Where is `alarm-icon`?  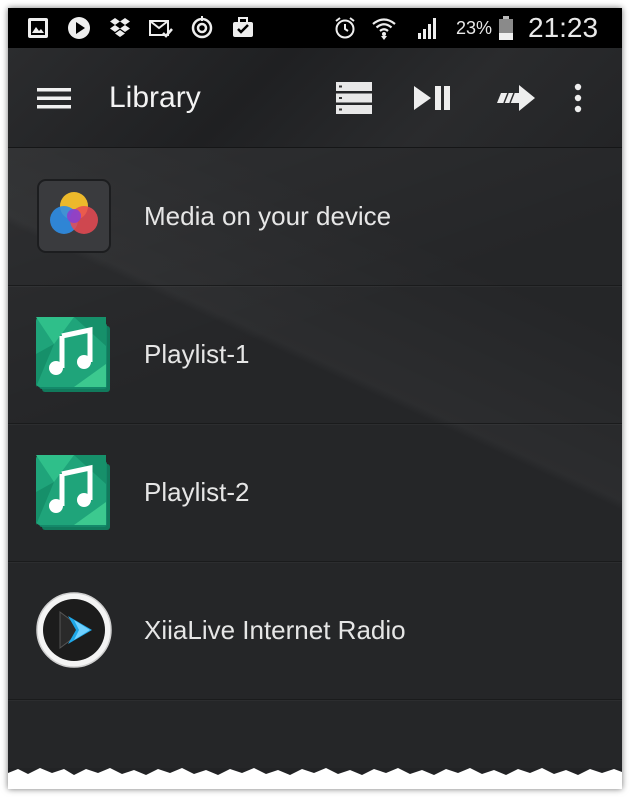 alarm-icon is located at coordinates (345, 28).